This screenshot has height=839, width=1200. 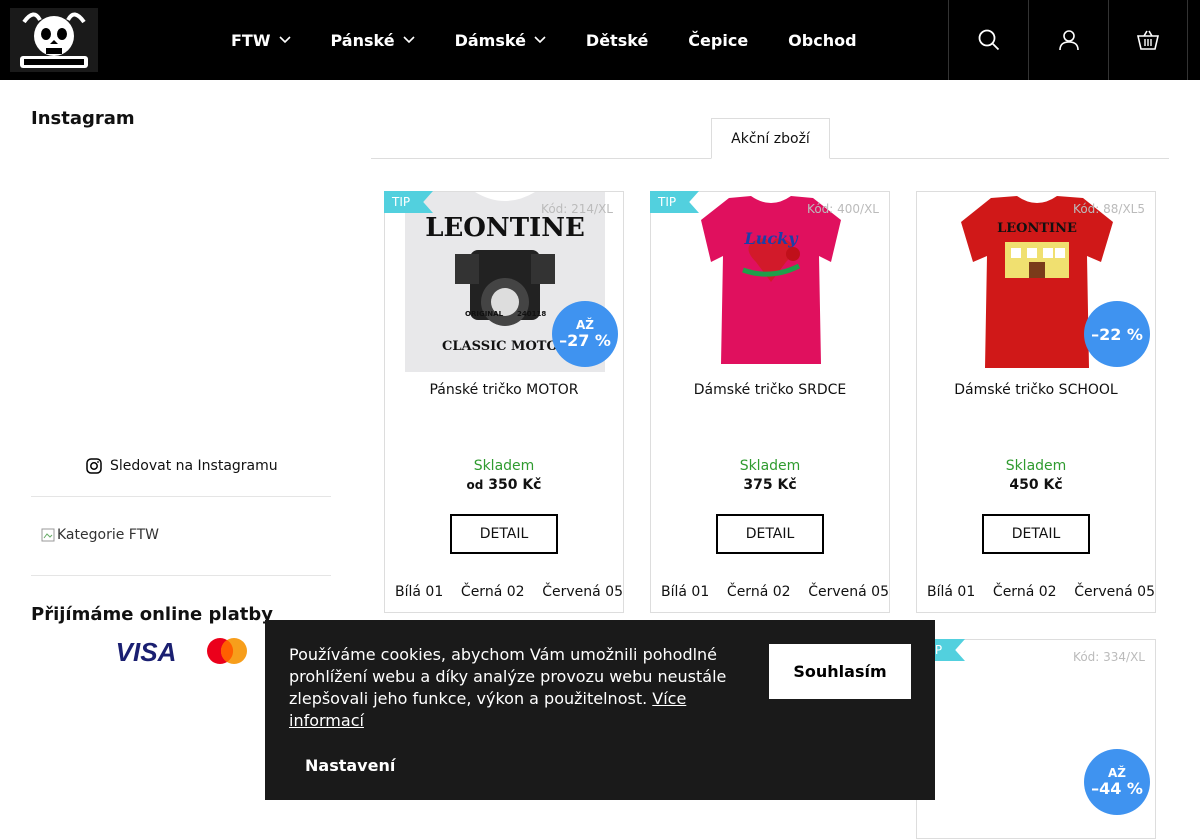 What do you see at coordinates (48, 535) in the screenshot?
I see `broken-image-icon` at bounding box center [48, 535].